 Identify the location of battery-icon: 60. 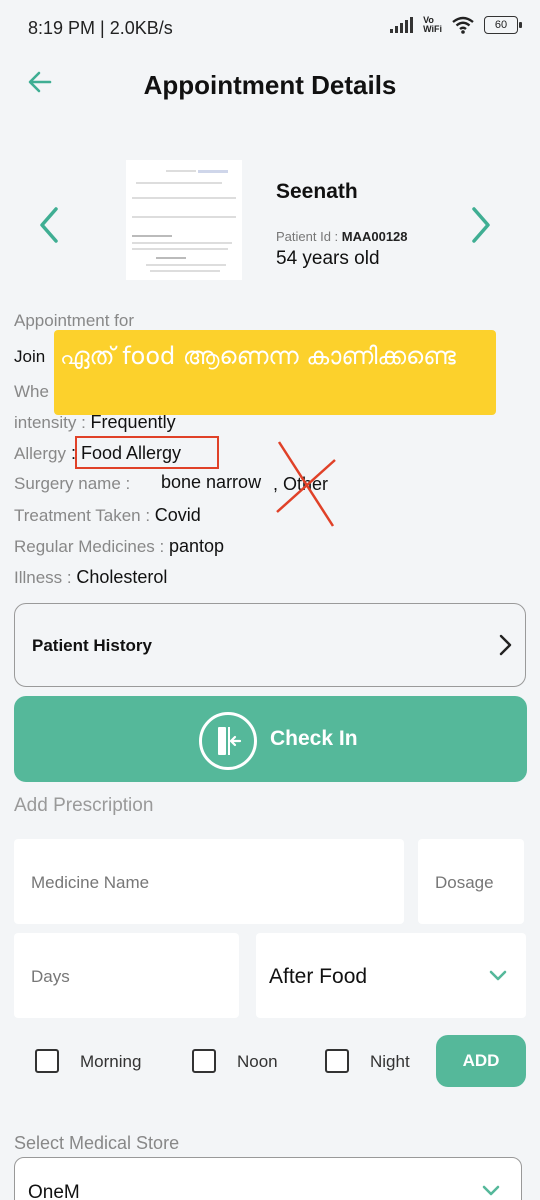
(503, 25).